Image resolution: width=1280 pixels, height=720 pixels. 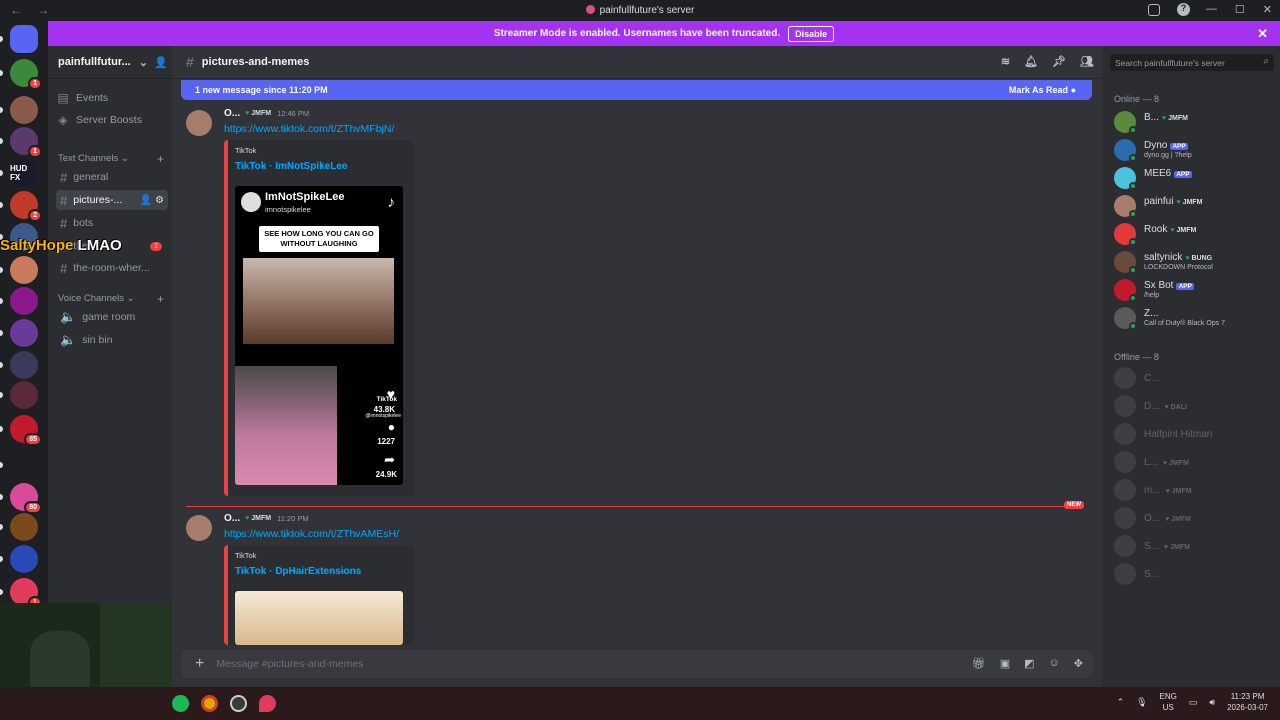 What do you see at coordinates (1194, 123) in the screenshot?
I see `member-item: B... ♥ JMFM` at bounding box center [1194, 123].